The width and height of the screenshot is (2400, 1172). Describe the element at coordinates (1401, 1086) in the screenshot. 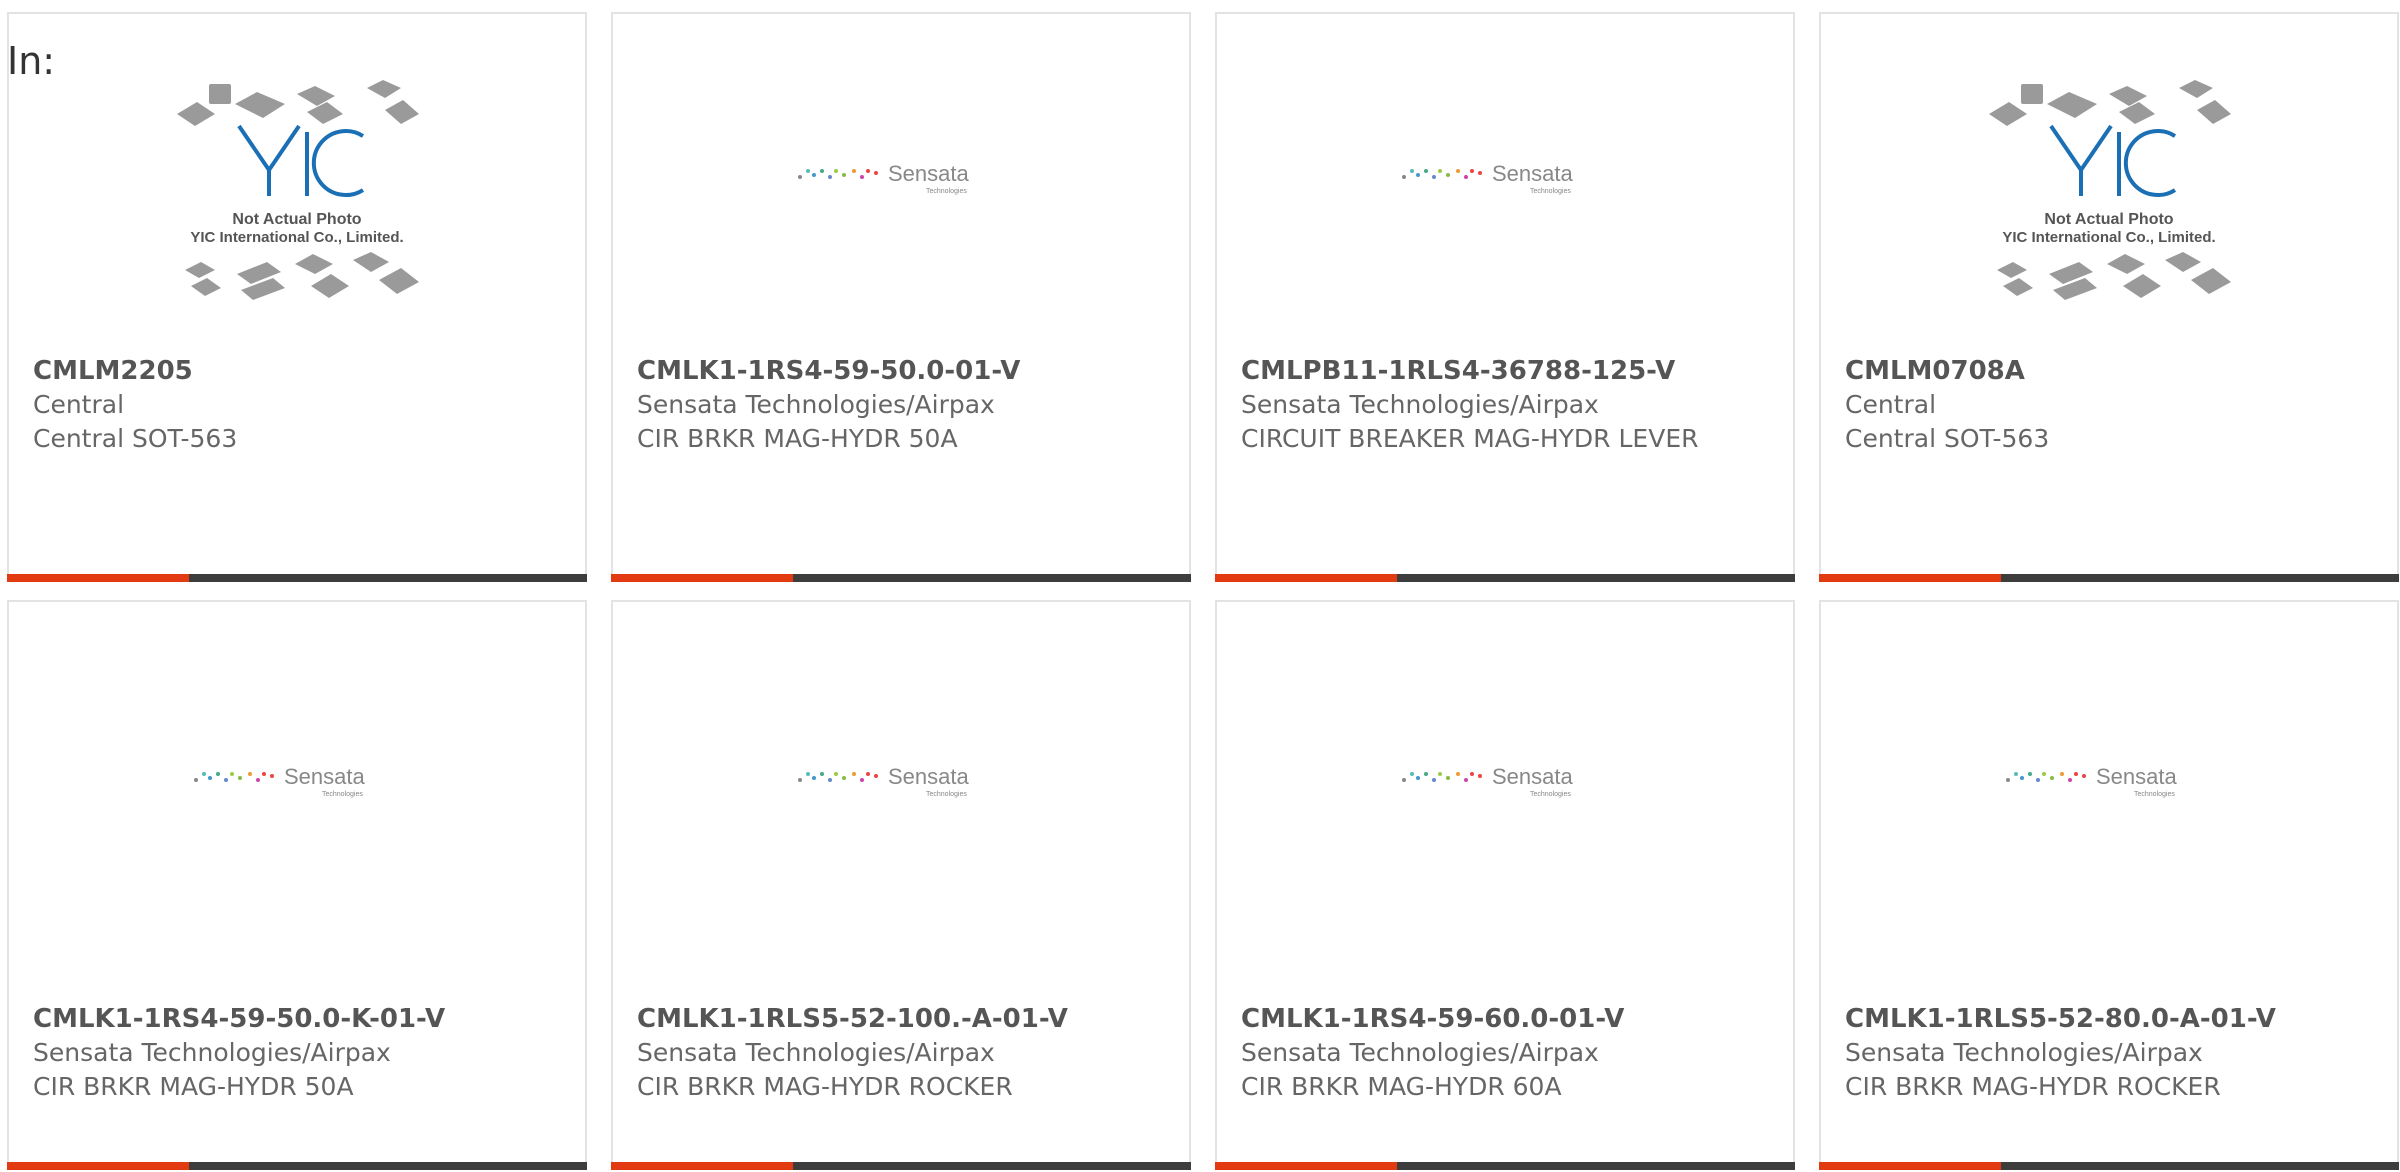

I see `description: CIR BRKR MAG-HYDR 60A` at that location.